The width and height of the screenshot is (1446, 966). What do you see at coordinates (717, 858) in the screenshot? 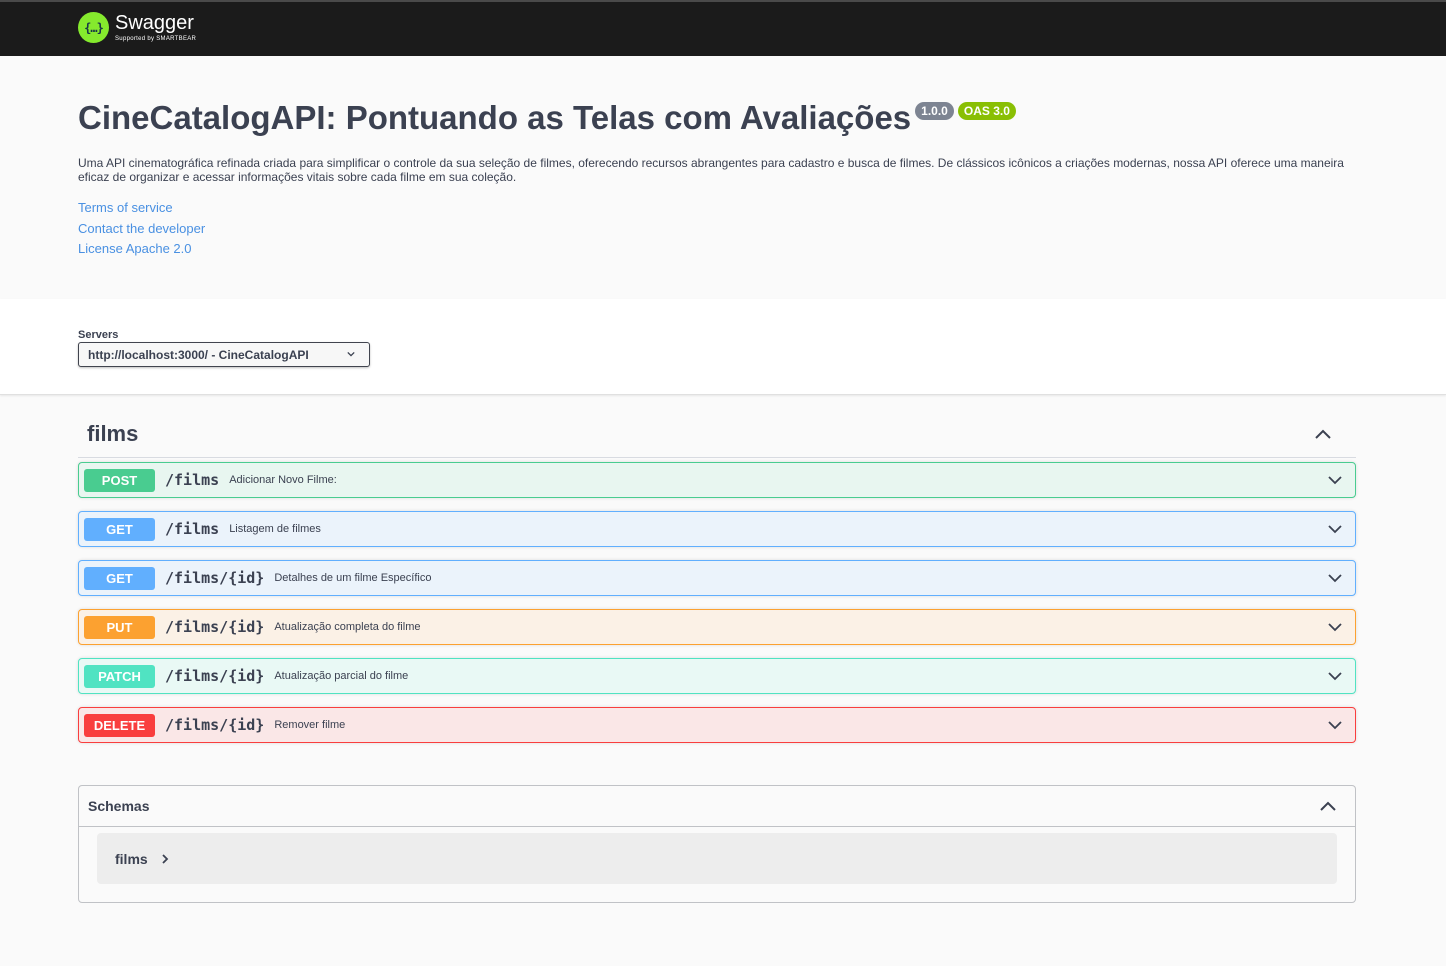
I see `schema-item-films: films` at bounding box center [717, 858].